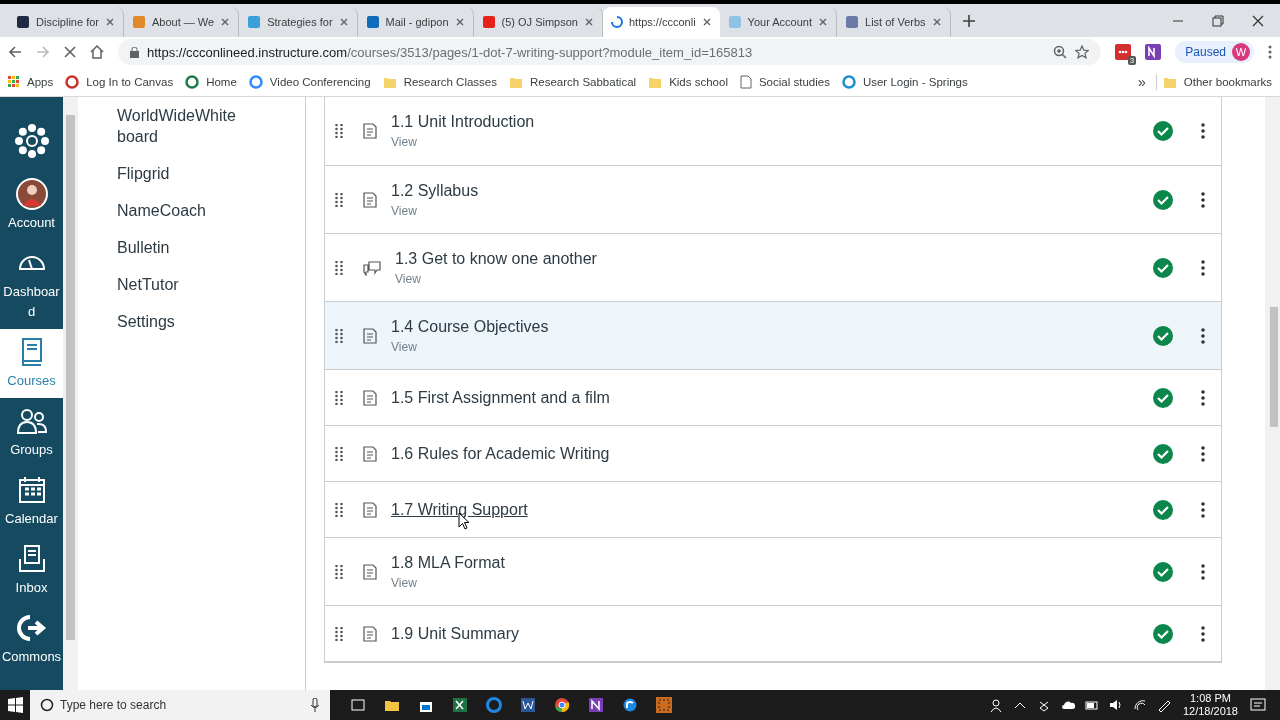  I want to click on more-icon, so click(1270, 52).